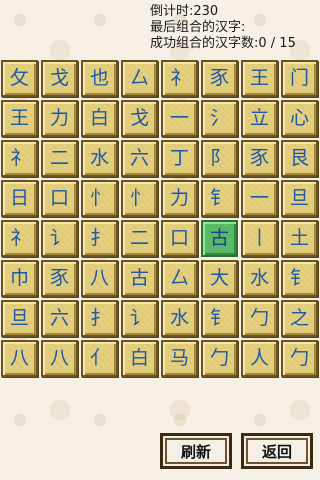  I want to click on character-tile: 丨, so click(259, 238).